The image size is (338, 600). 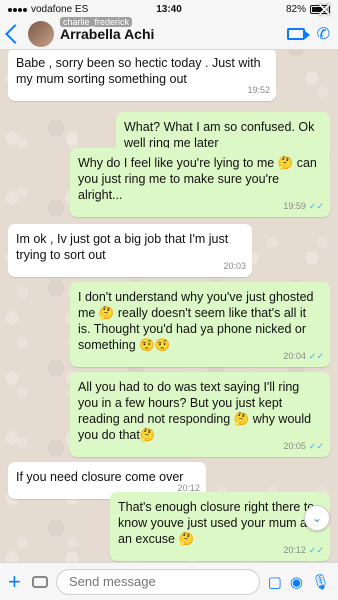 I want to click on carrier-label: vodafone ES, so click(x=60, y=9).